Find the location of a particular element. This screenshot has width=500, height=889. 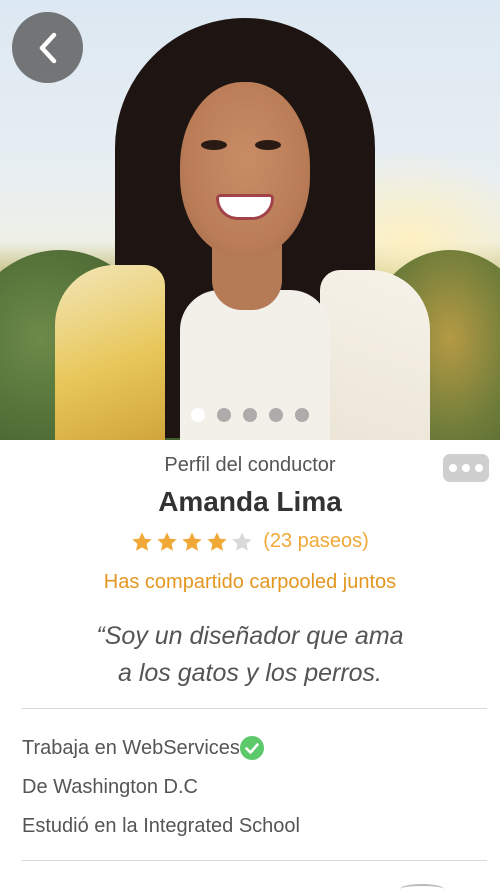

portrait-eye-left is located at coordinates (214, 145).